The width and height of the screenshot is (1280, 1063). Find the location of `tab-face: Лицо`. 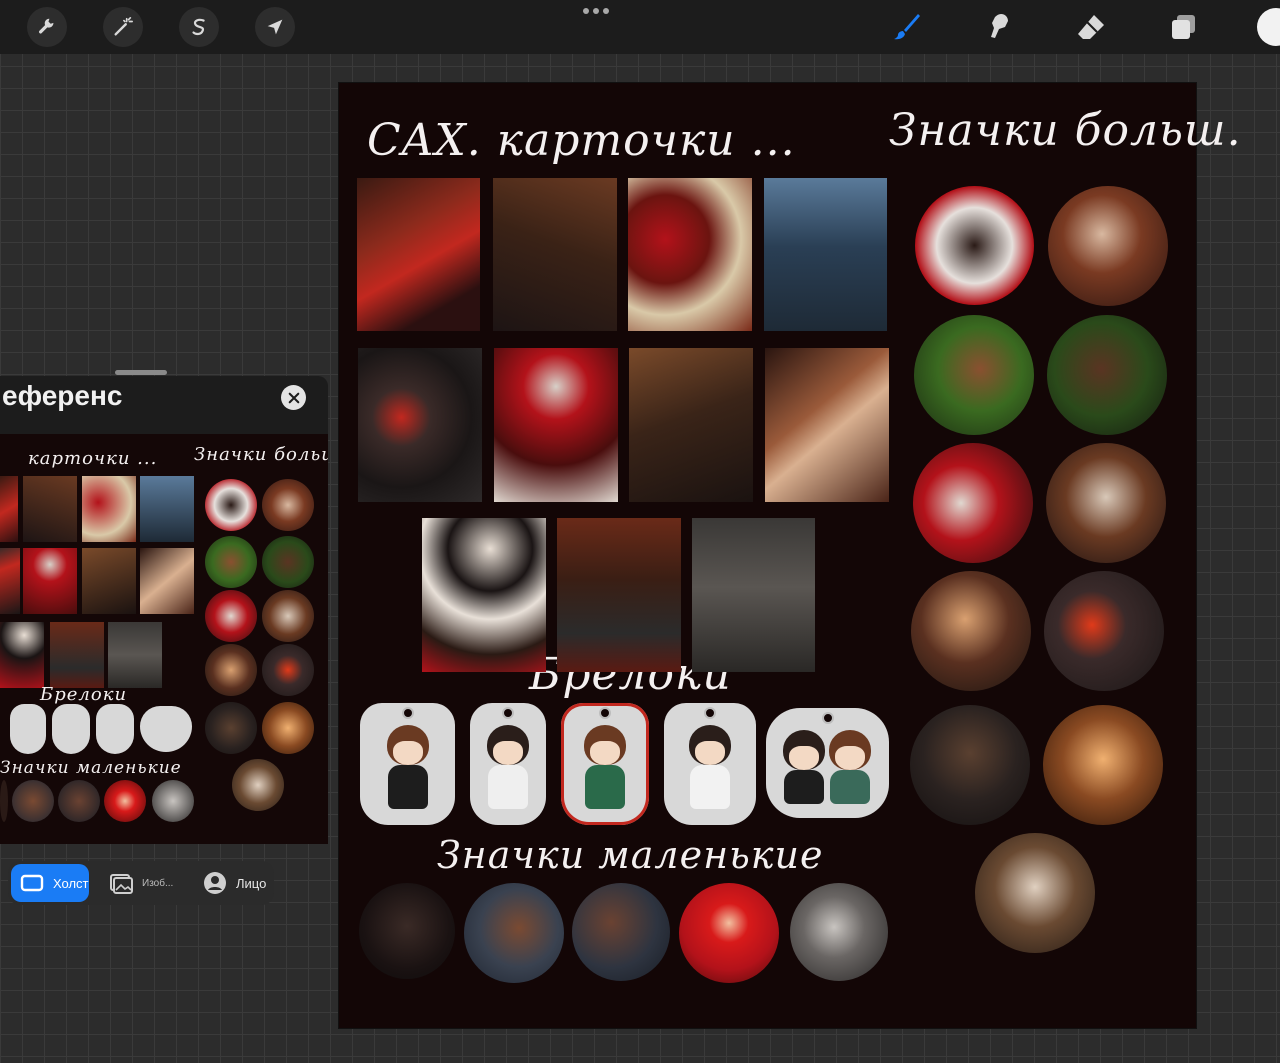

tab-face: Лицо is located at coordinates (233, 883).